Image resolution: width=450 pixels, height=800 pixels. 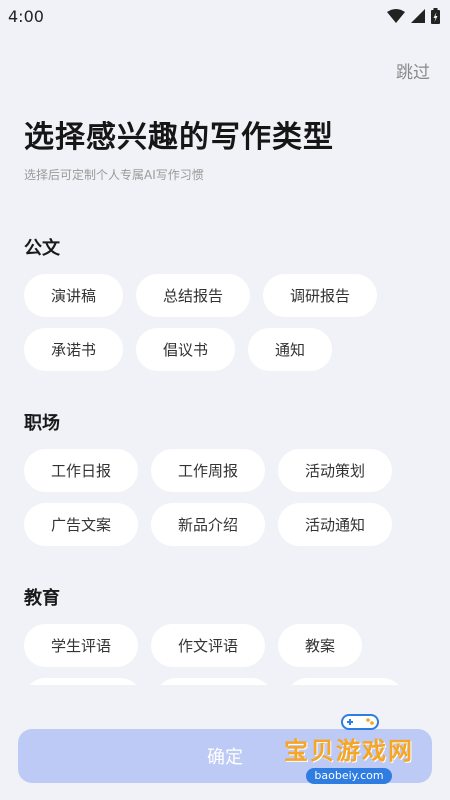 What do you see at coordinates (335, 470) in the screenshot?
I see `tag-option: 活动策划` at bounding box center [335, 470].